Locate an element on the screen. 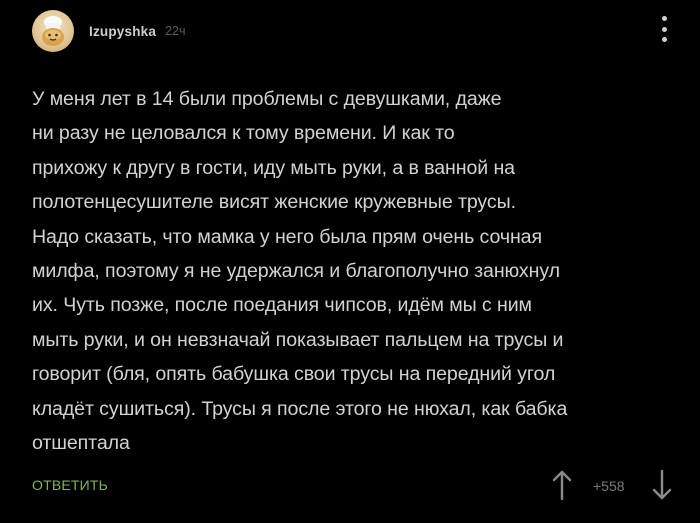 The height and width of the screenshot is (523, 700). arrow-up-icon is located at coordinates (562, 485).